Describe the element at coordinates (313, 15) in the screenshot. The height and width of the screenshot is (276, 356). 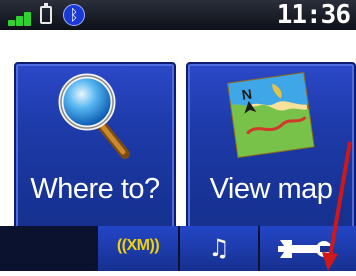
I see `clock-time: 11:36` at that location.